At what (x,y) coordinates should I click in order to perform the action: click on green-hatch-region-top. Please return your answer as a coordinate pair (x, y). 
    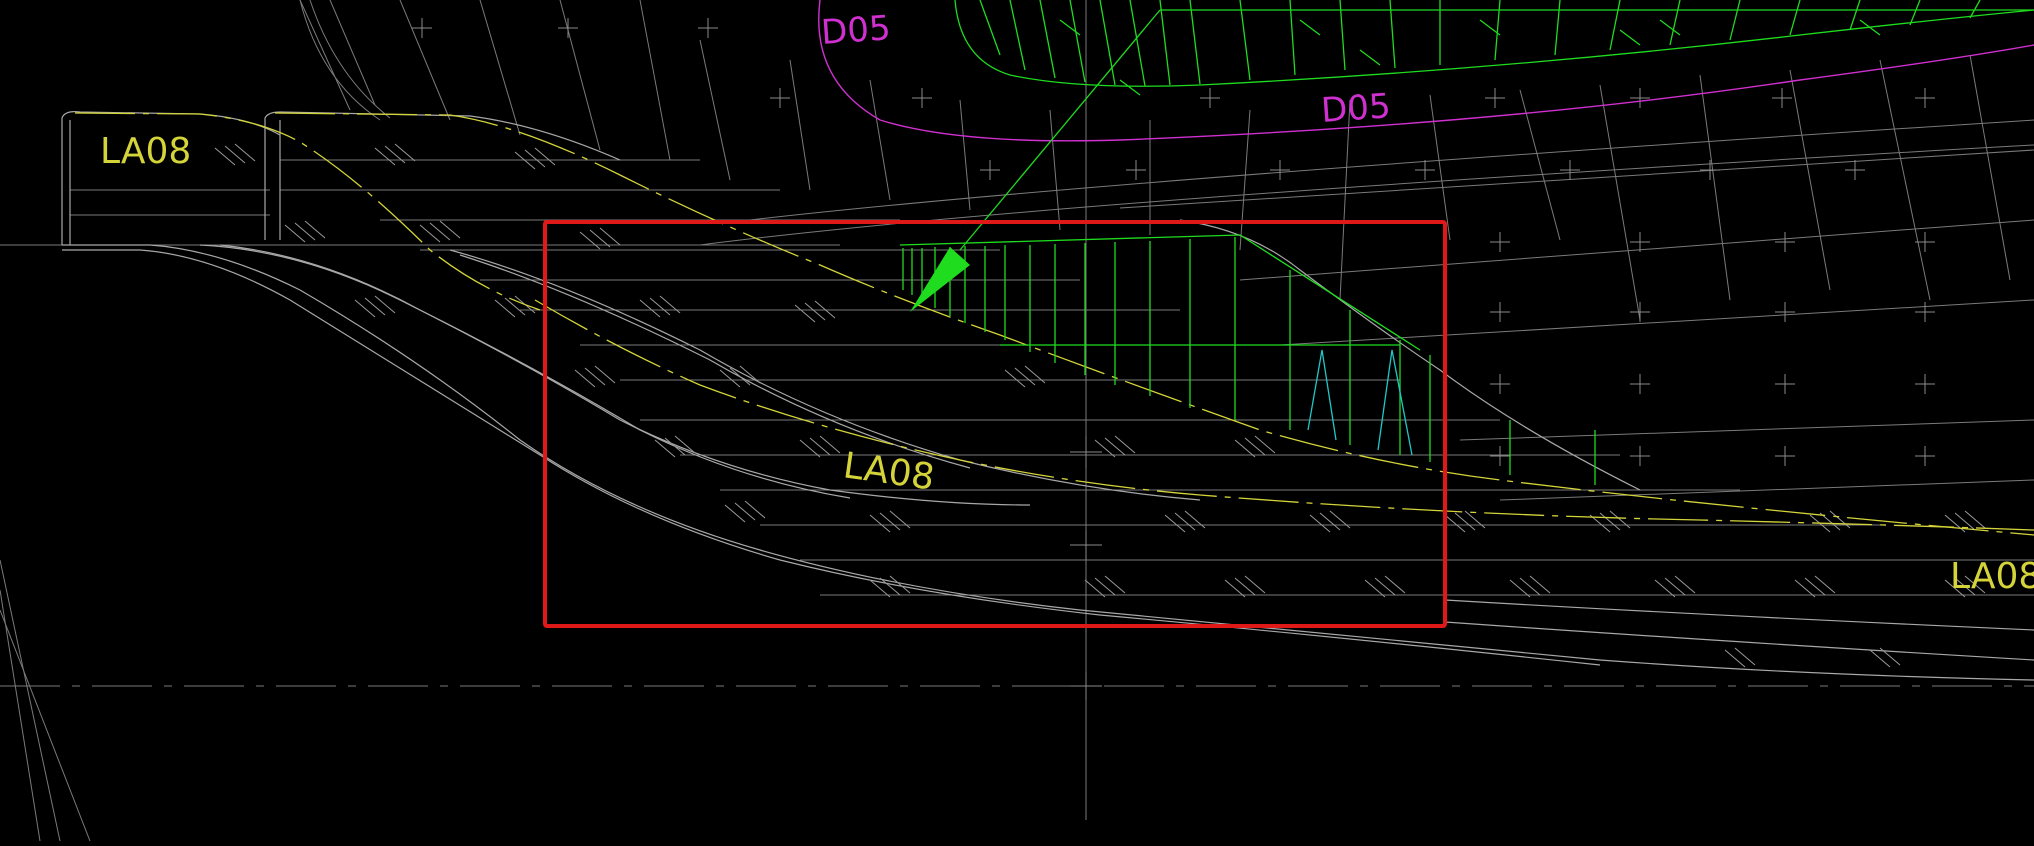
    Looking at the image, I should click on (1494, 48).